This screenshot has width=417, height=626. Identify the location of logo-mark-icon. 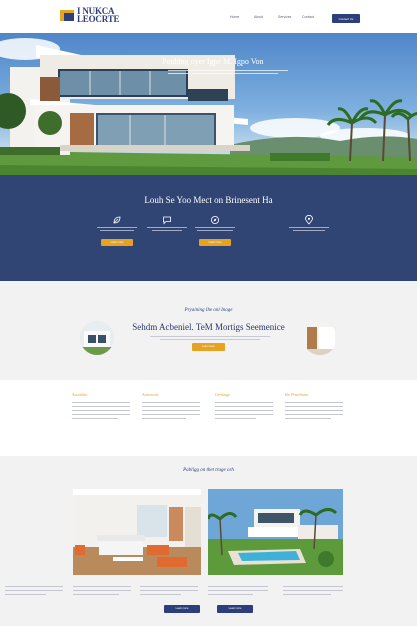
(67, 15).